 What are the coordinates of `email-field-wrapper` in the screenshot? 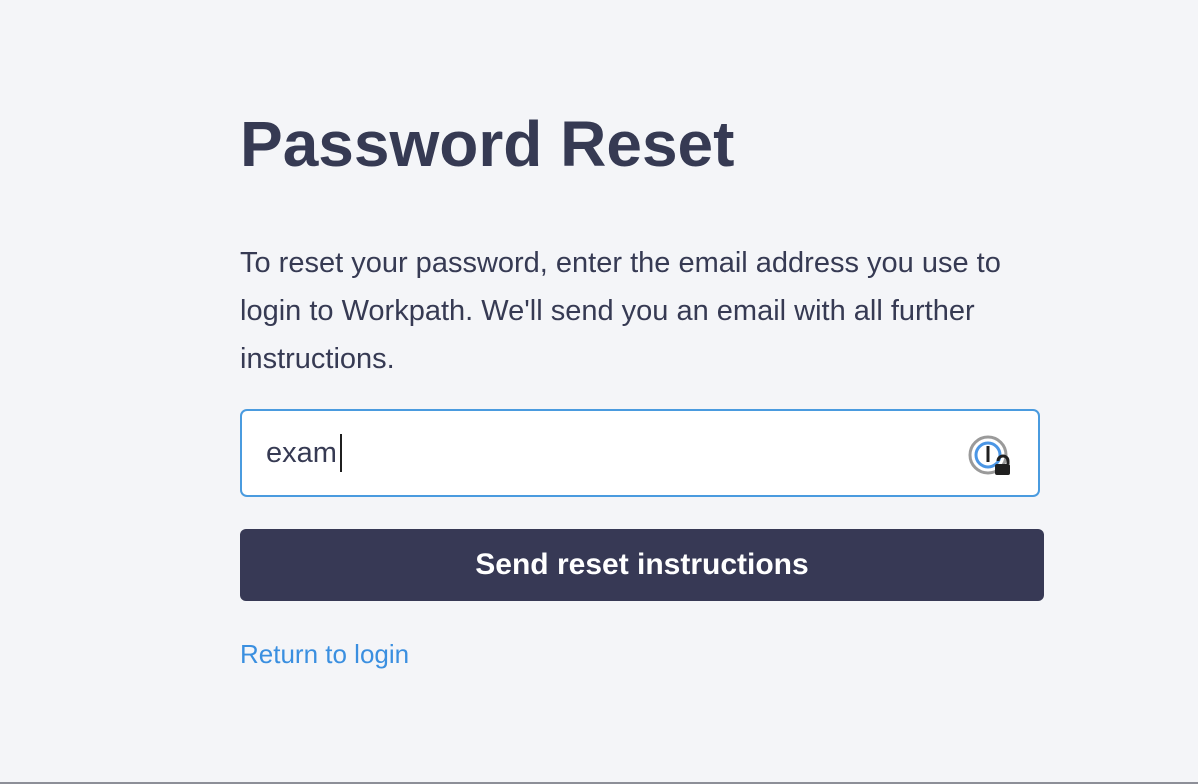 It's located at (640, 453).